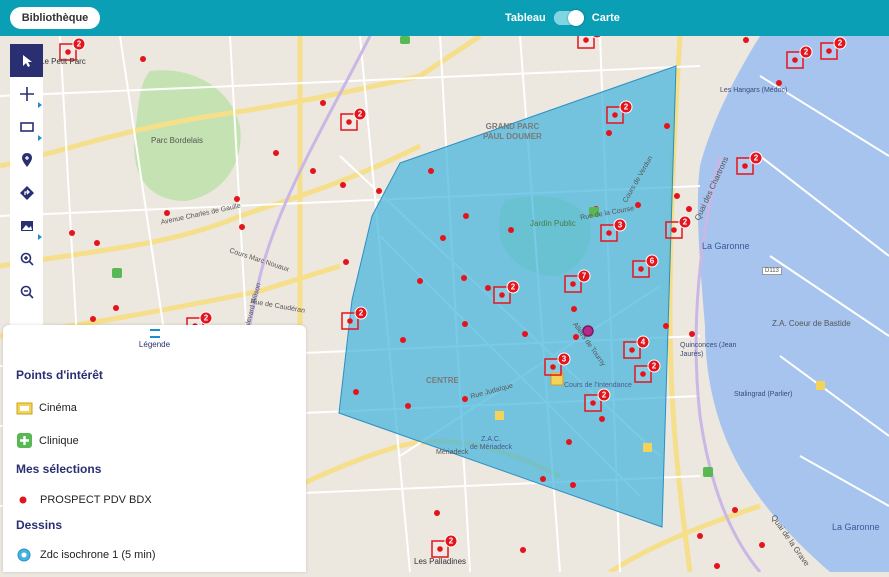  I want to click on switch-knob, so click(575, 18).